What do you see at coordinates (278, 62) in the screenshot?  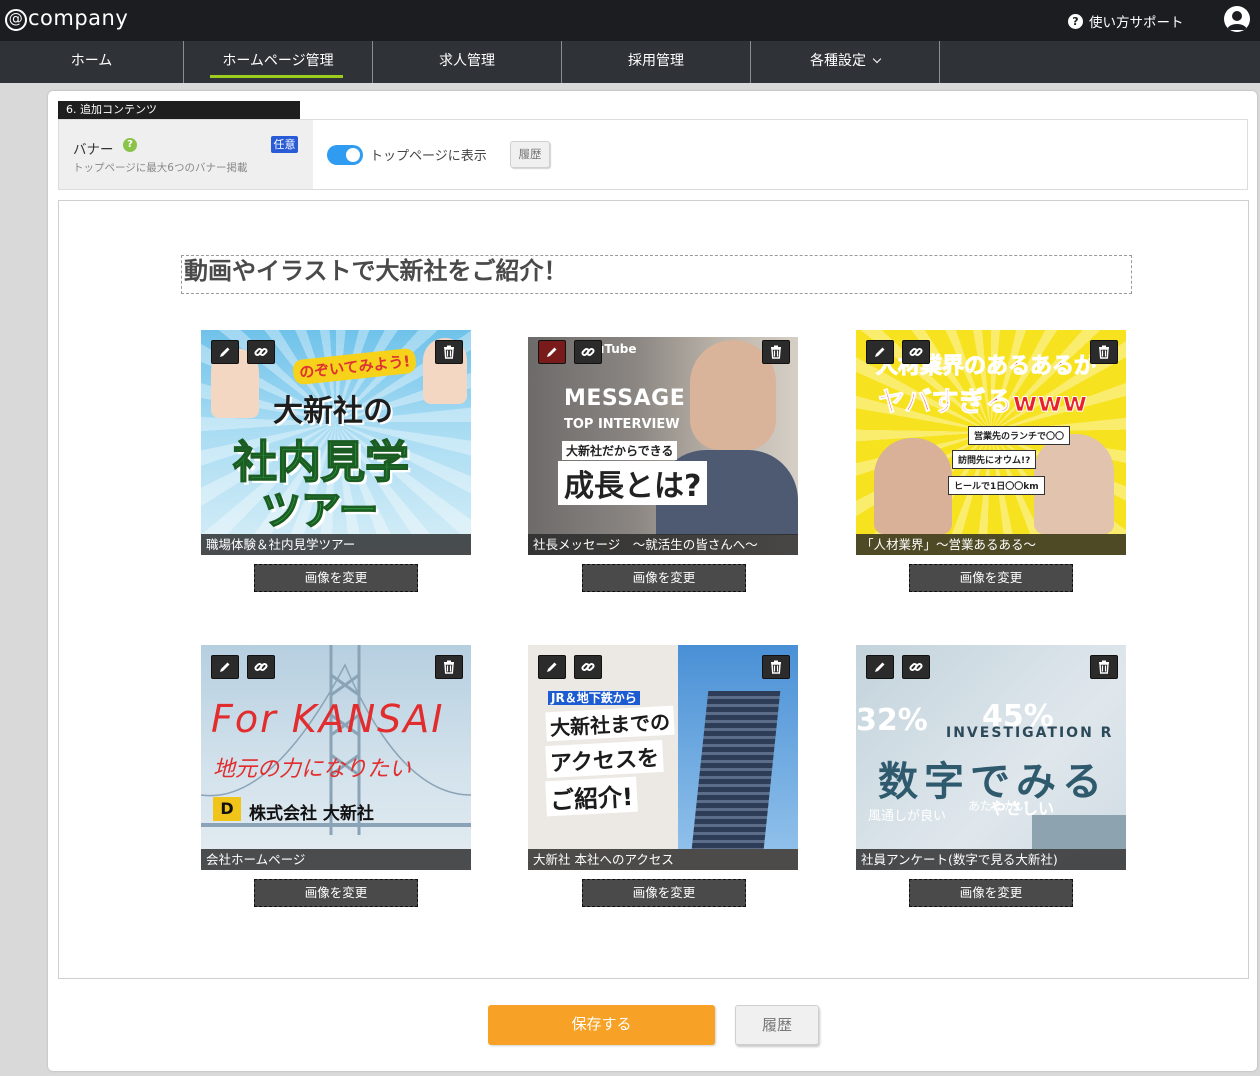 I see `nav-homepage-management: ホームページ管理` at bounding box center [278, 62].